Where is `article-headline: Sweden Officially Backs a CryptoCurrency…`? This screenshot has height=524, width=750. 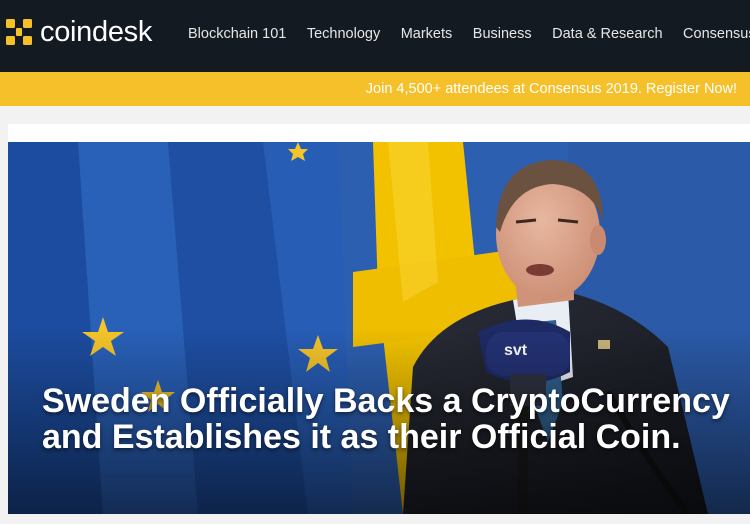 article-headline: Sweden Officially Backs a CryptoCurrency… is located at coordinates (387, 419).